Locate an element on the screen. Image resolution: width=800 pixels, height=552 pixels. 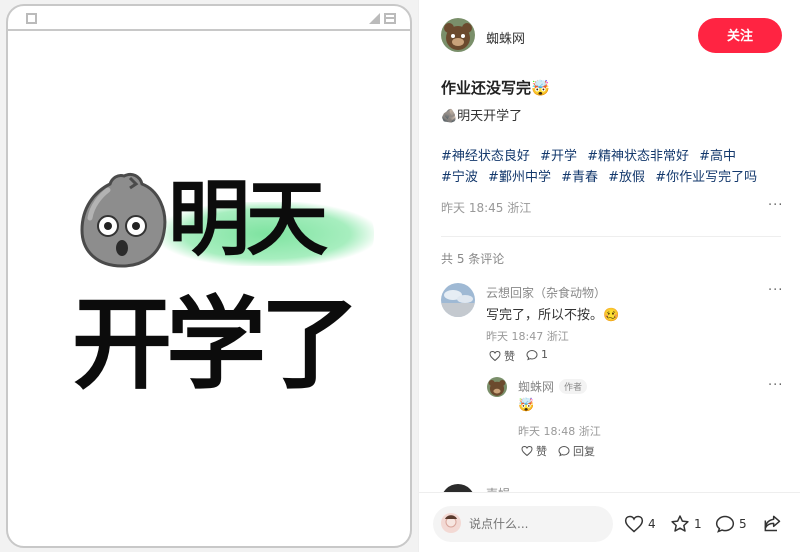
frame-square-icon is located at coordinates (31, 18).